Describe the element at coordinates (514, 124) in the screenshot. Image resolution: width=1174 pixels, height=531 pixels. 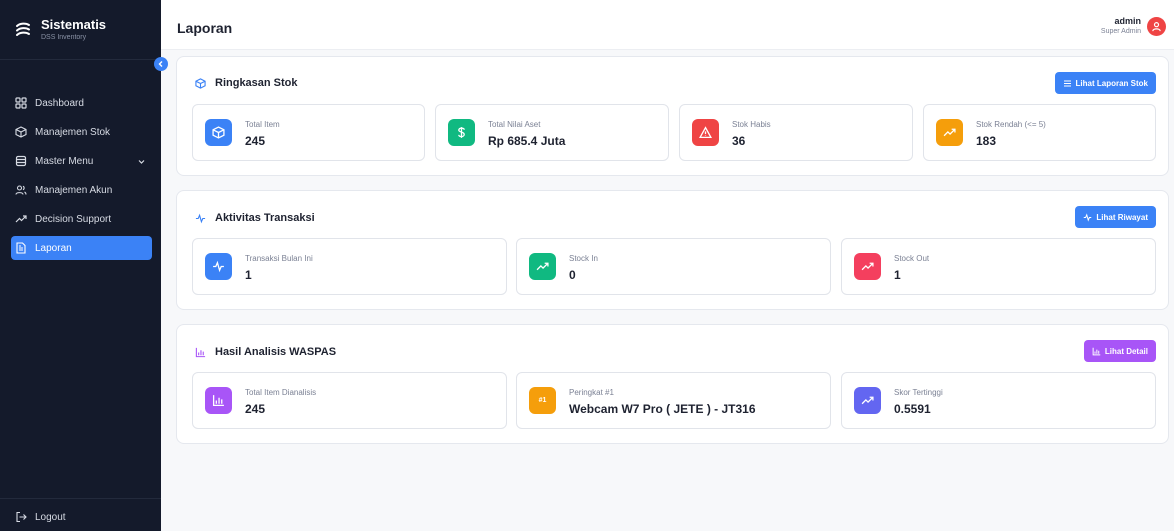
I see `stat-label: Total Nilai Aset` at that location.